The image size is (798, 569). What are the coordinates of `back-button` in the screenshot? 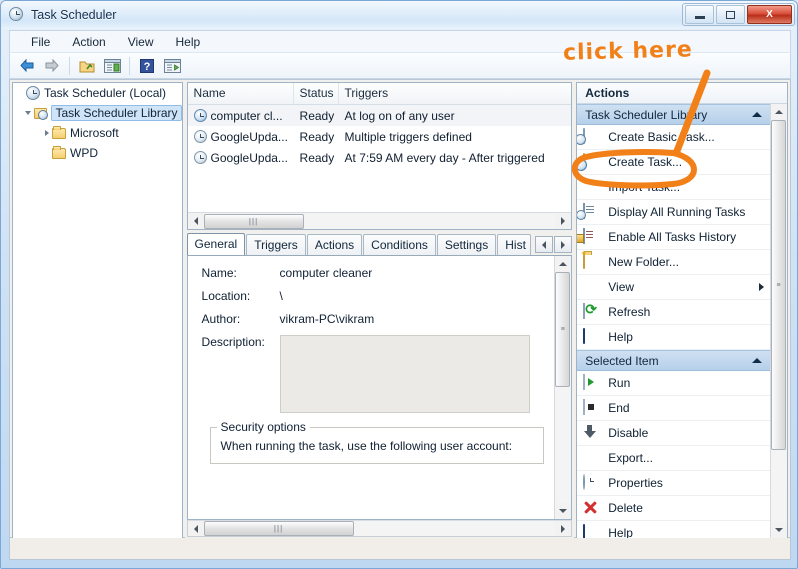 It's located at (27, 65).